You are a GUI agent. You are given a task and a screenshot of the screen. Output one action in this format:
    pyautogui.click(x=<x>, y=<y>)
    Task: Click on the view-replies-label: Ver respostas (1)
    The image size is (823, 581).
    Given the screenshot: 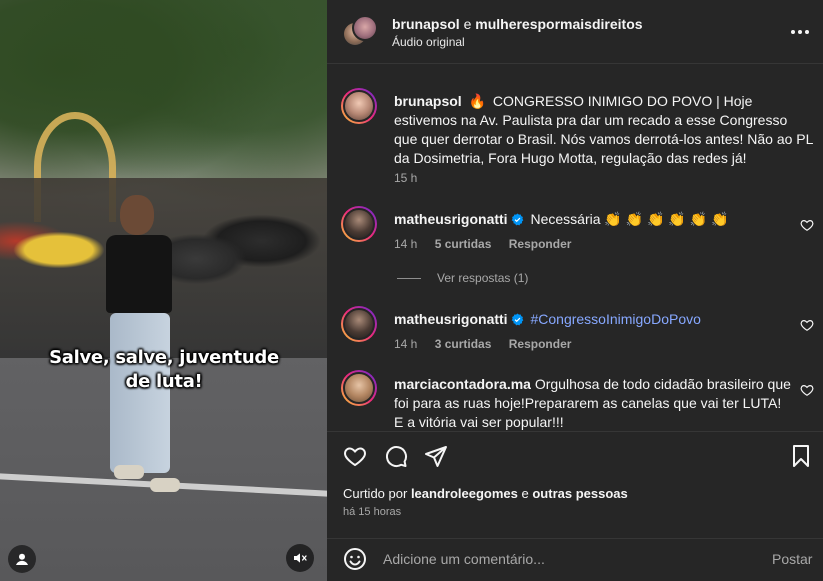 What is the action you would take?
    pyautogui.click(x=482, y=278)
    